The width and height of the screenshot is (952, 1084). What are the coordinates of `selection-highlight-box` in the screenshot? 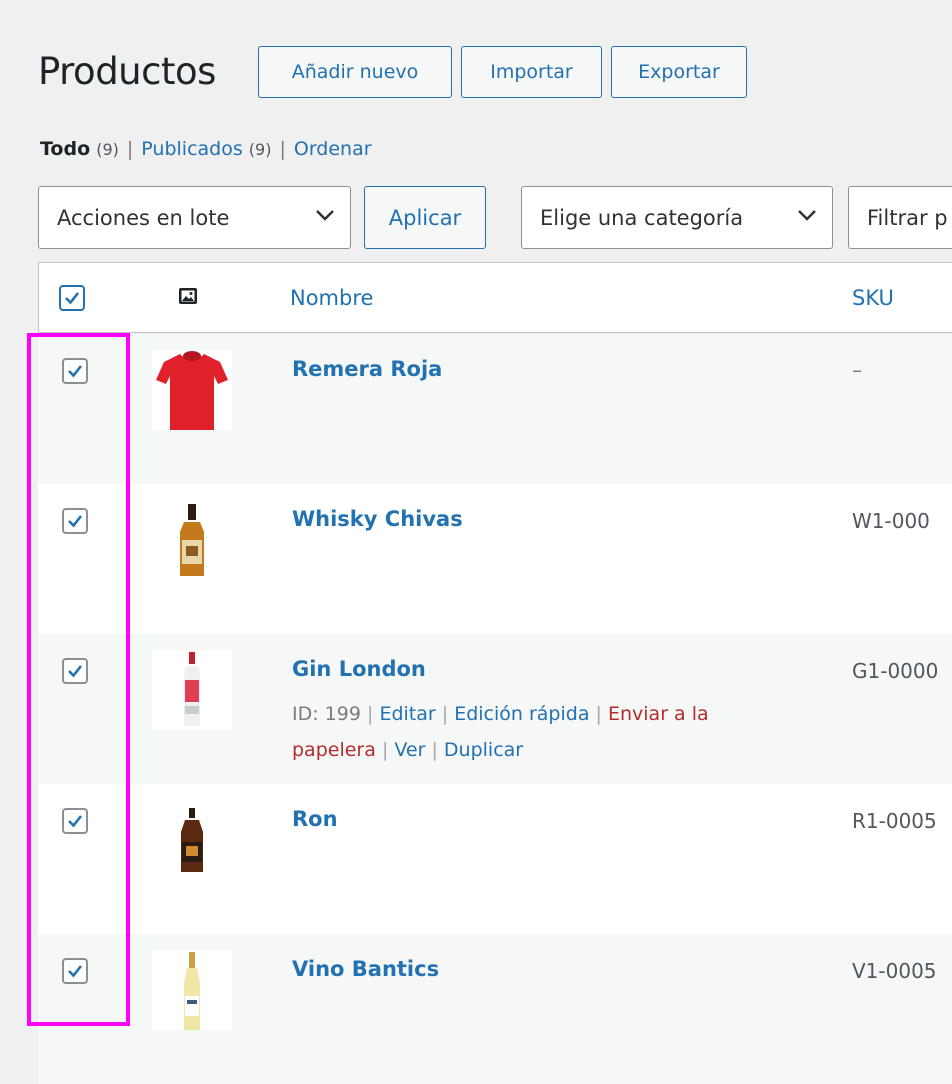 It's located at (78, 679).